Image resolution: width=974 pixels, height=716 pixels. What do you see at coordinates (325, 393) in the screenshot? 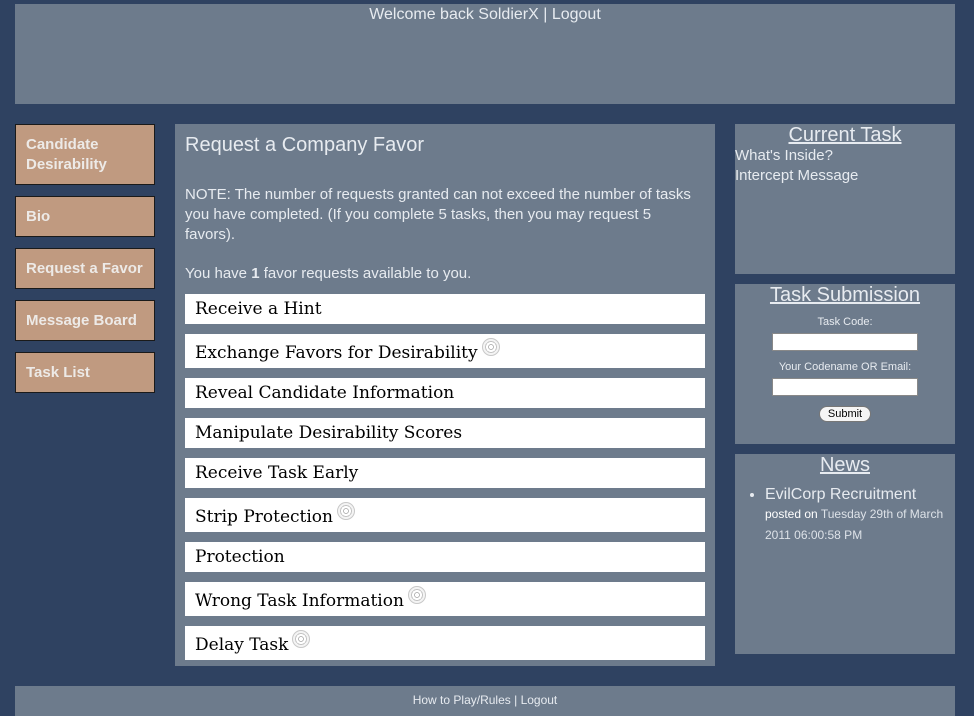
I see `favor-label: Reveal Candidate Information` at bounding box center [325, 393].